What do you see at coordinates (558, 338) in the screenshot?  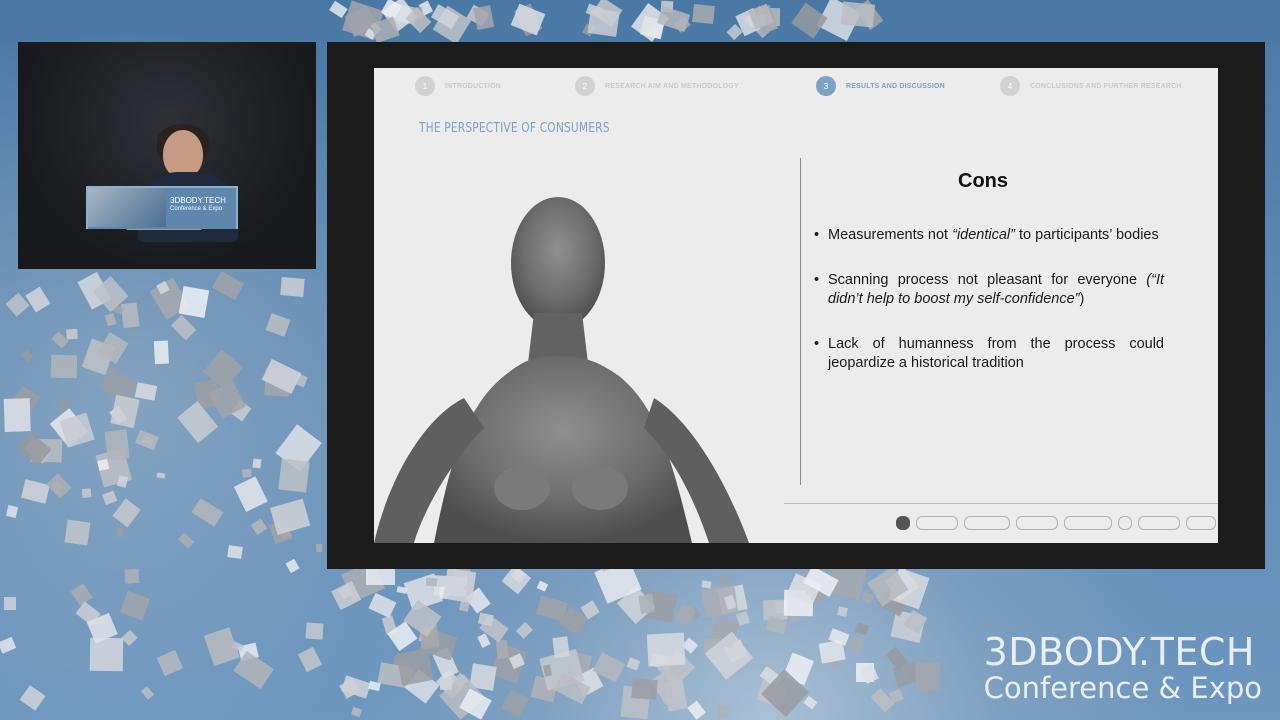 I see `avatar-neck` at bounding box center [558, 338].